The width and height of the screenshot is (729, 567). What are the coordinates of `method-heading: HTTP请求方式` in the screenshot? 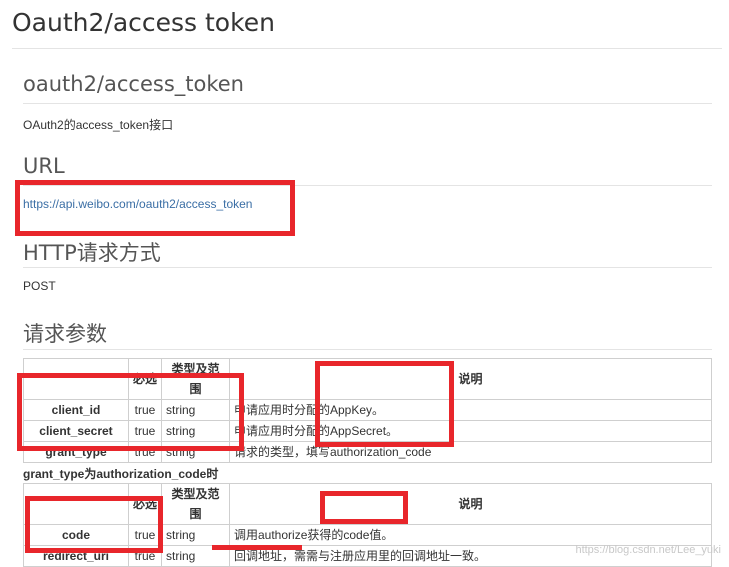 It's located at (92, 253).